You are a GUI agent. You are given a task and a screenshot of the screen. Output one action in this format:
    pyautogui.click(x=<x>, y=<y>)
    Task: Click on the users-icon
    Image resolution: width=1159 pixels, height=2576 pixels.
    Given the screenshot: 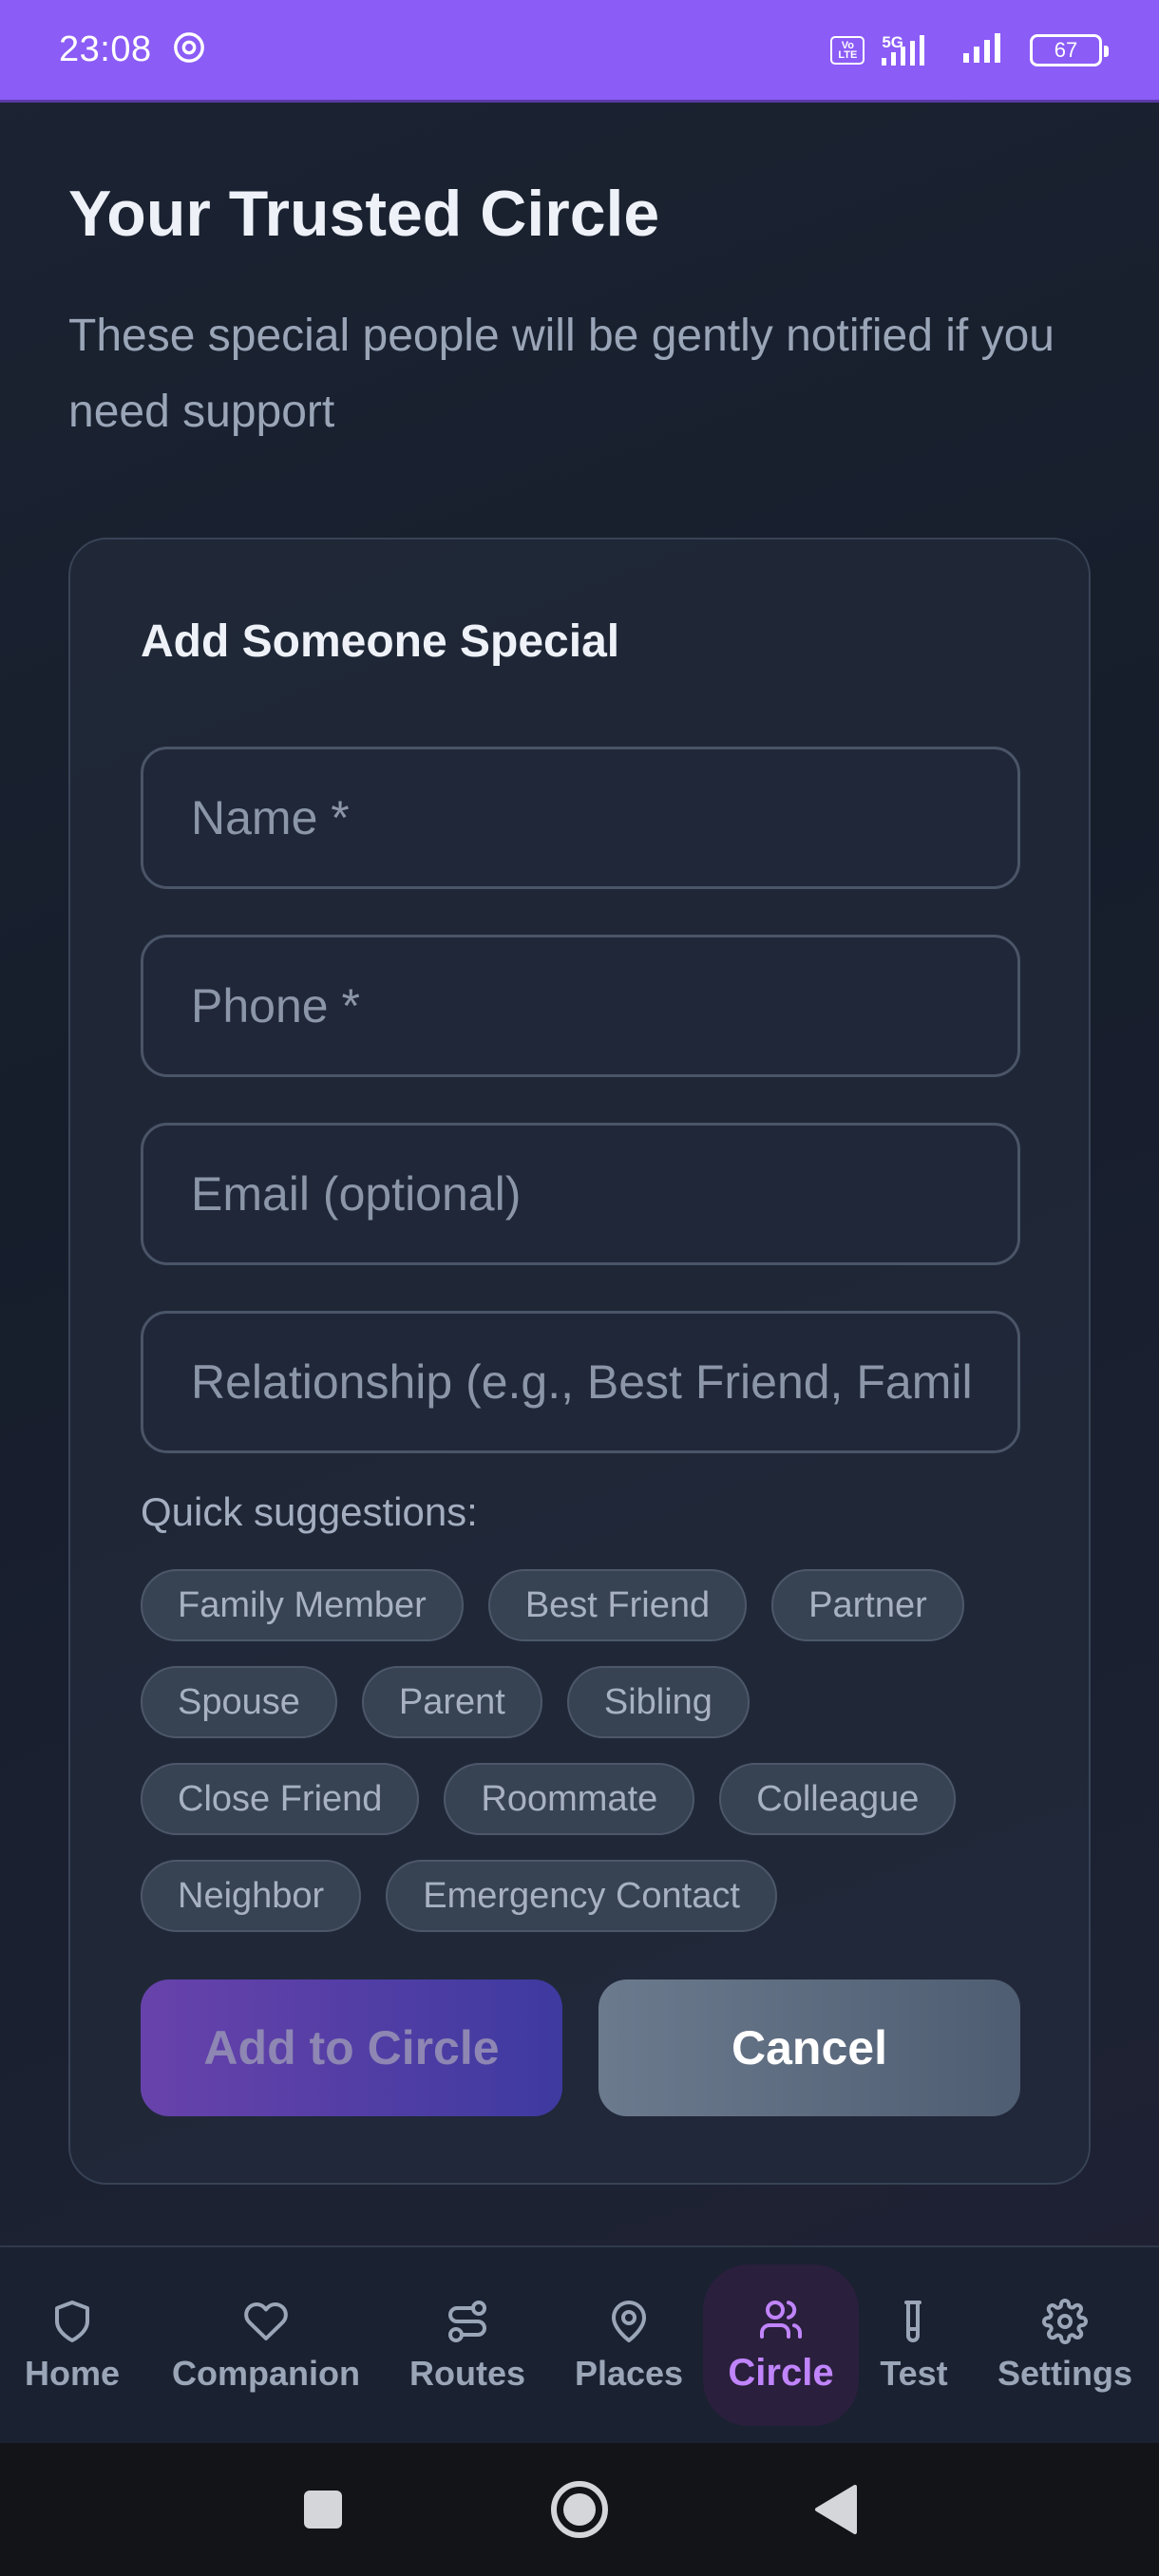 What is the action you would take?
    pyautogui.click(x=781, y=2319)
    